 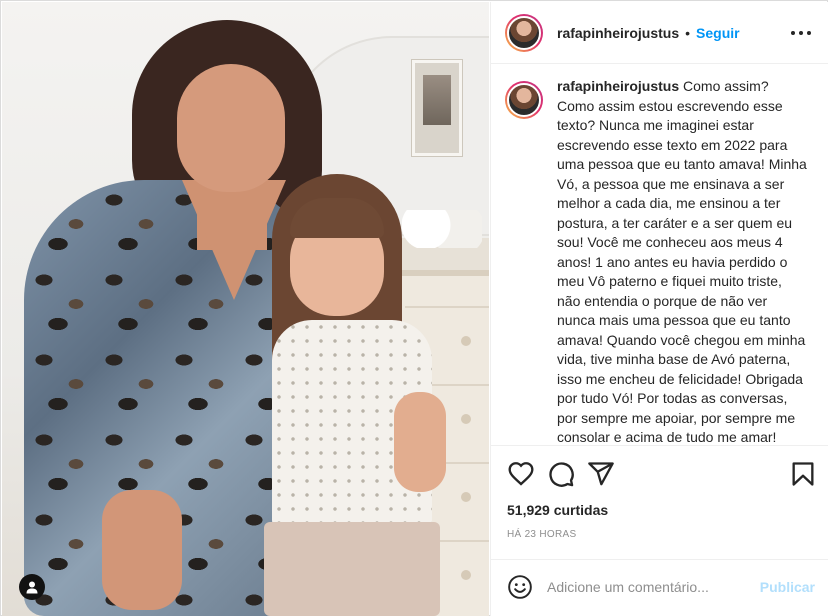 What do you see at coordinates (618, 86) in the screenshot?
I see `caption-username: rafapinheirojustus` at bounding box center [618, 86].